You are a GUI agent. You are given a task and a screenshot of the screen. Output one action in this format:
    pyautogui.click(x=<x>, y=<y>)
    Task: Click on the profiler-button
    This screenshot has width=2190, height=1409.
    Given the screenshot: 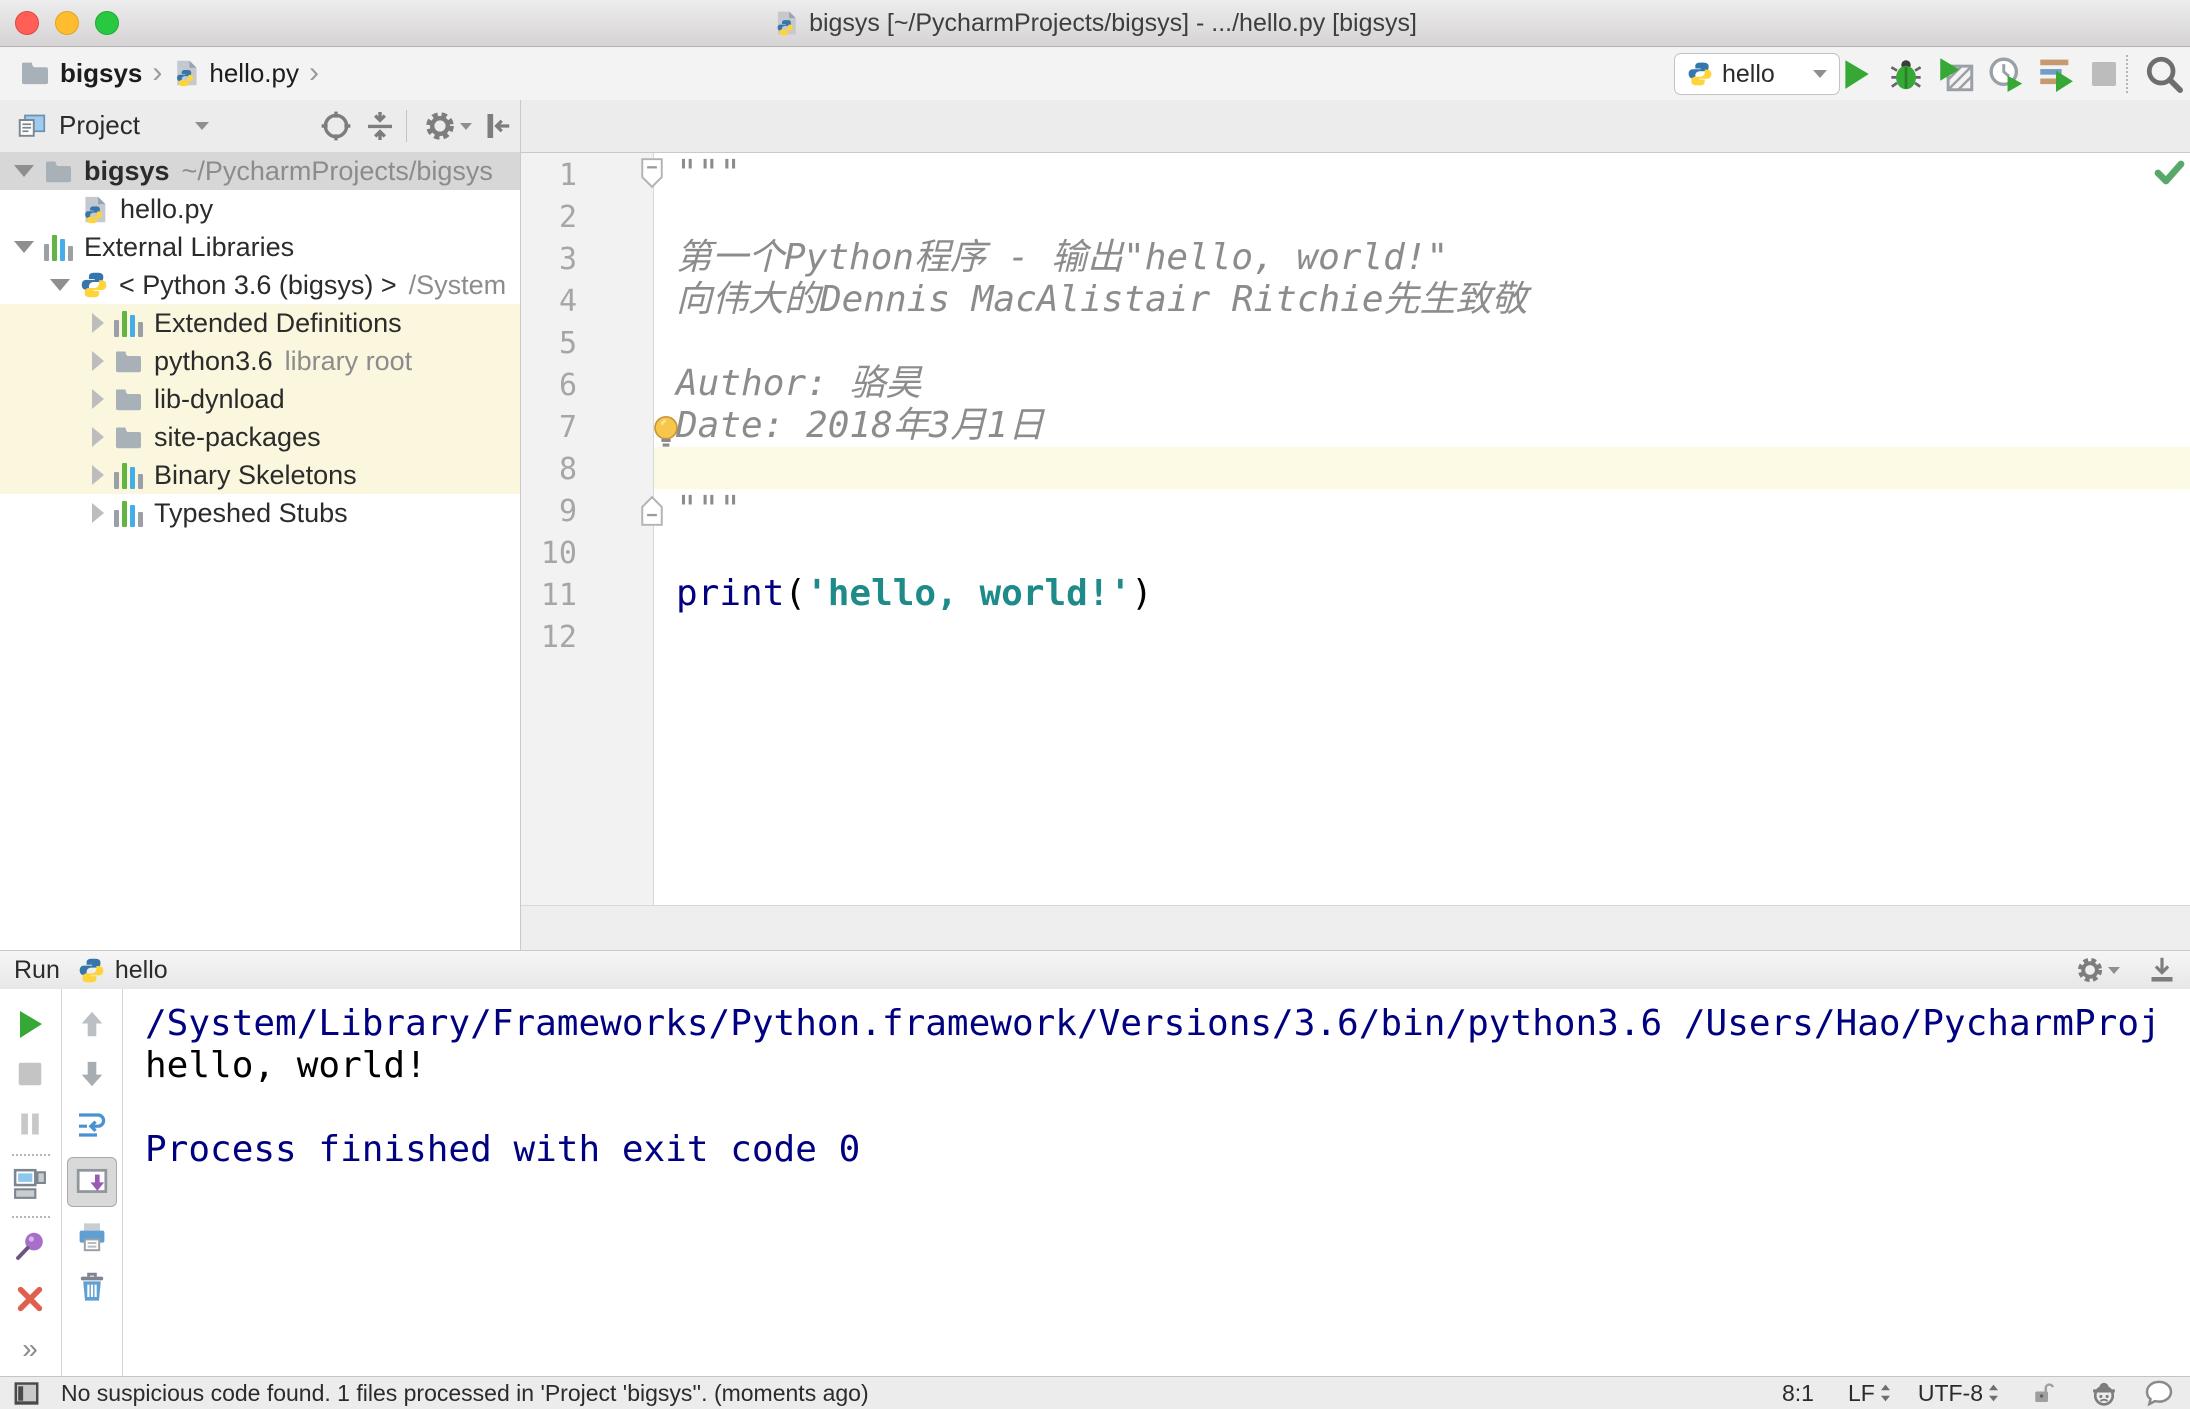 What is the action you would take?
    pyautogui.click(x=2006, y=74)
    